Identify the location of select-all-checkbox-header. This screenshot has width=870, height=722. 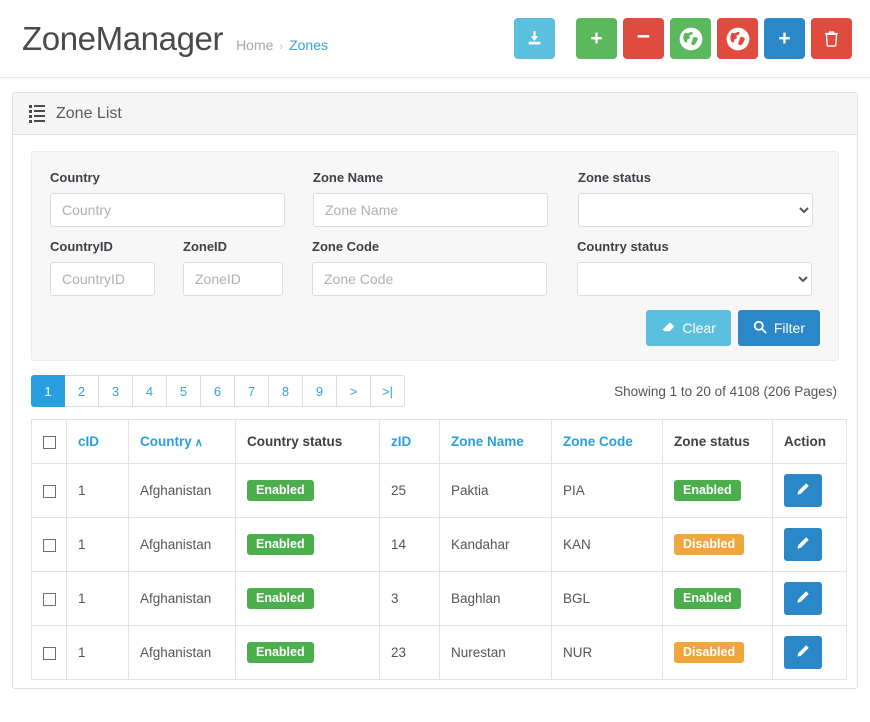
(49, 441).